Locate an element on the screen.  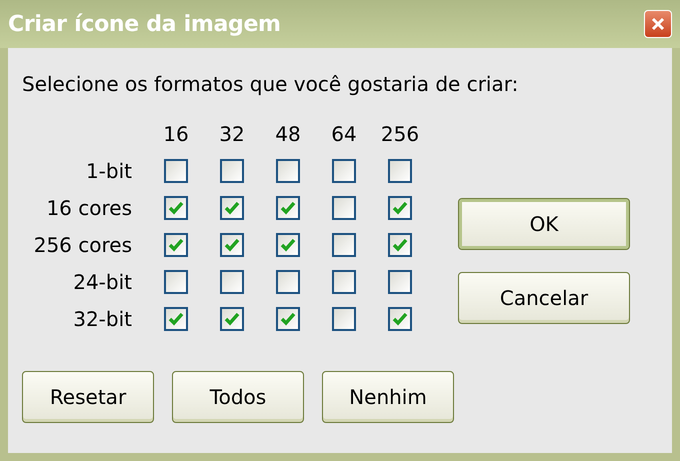
row-label: 24-bit is located at coordinates (103, 282).